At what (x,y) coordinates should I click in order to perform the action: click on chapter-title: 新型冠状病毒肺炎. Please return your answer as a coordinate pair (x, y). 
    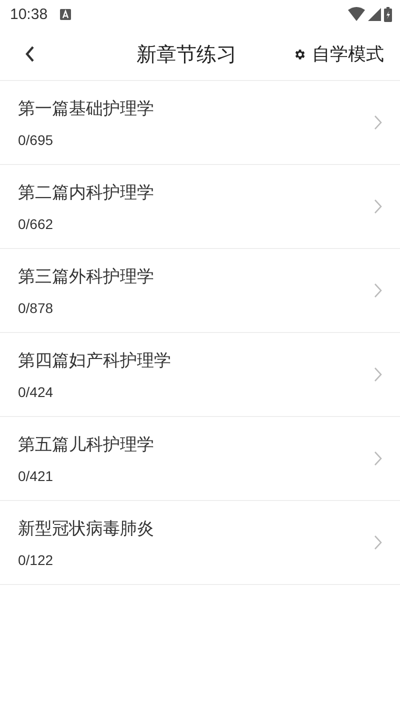
    Looking at the image, I should click on (86, 529).